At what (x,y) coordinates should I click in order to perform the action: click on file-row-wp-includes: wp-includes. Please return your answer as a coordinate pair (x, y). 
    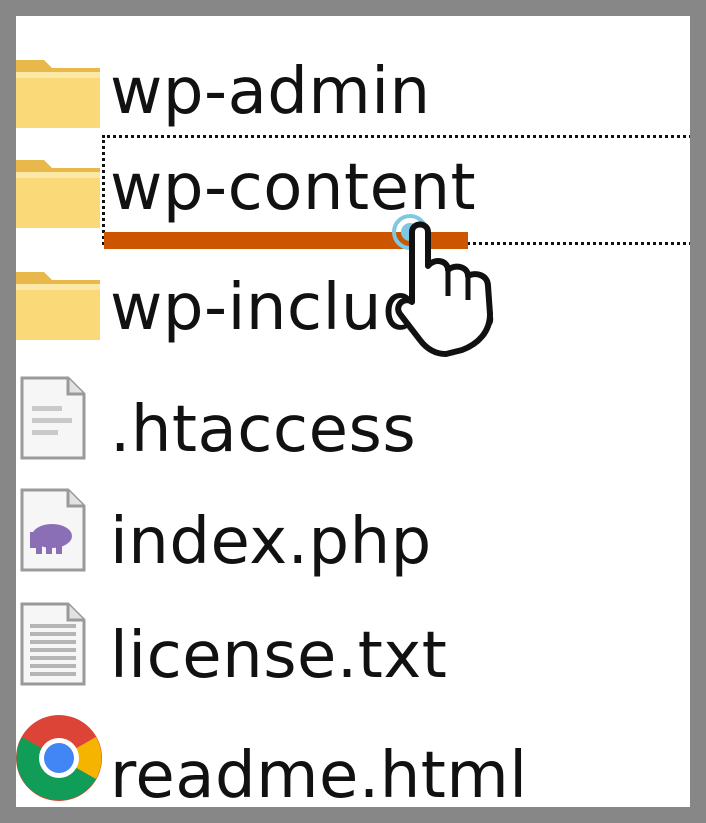
    Looking at the image, I should click on (353, 312).